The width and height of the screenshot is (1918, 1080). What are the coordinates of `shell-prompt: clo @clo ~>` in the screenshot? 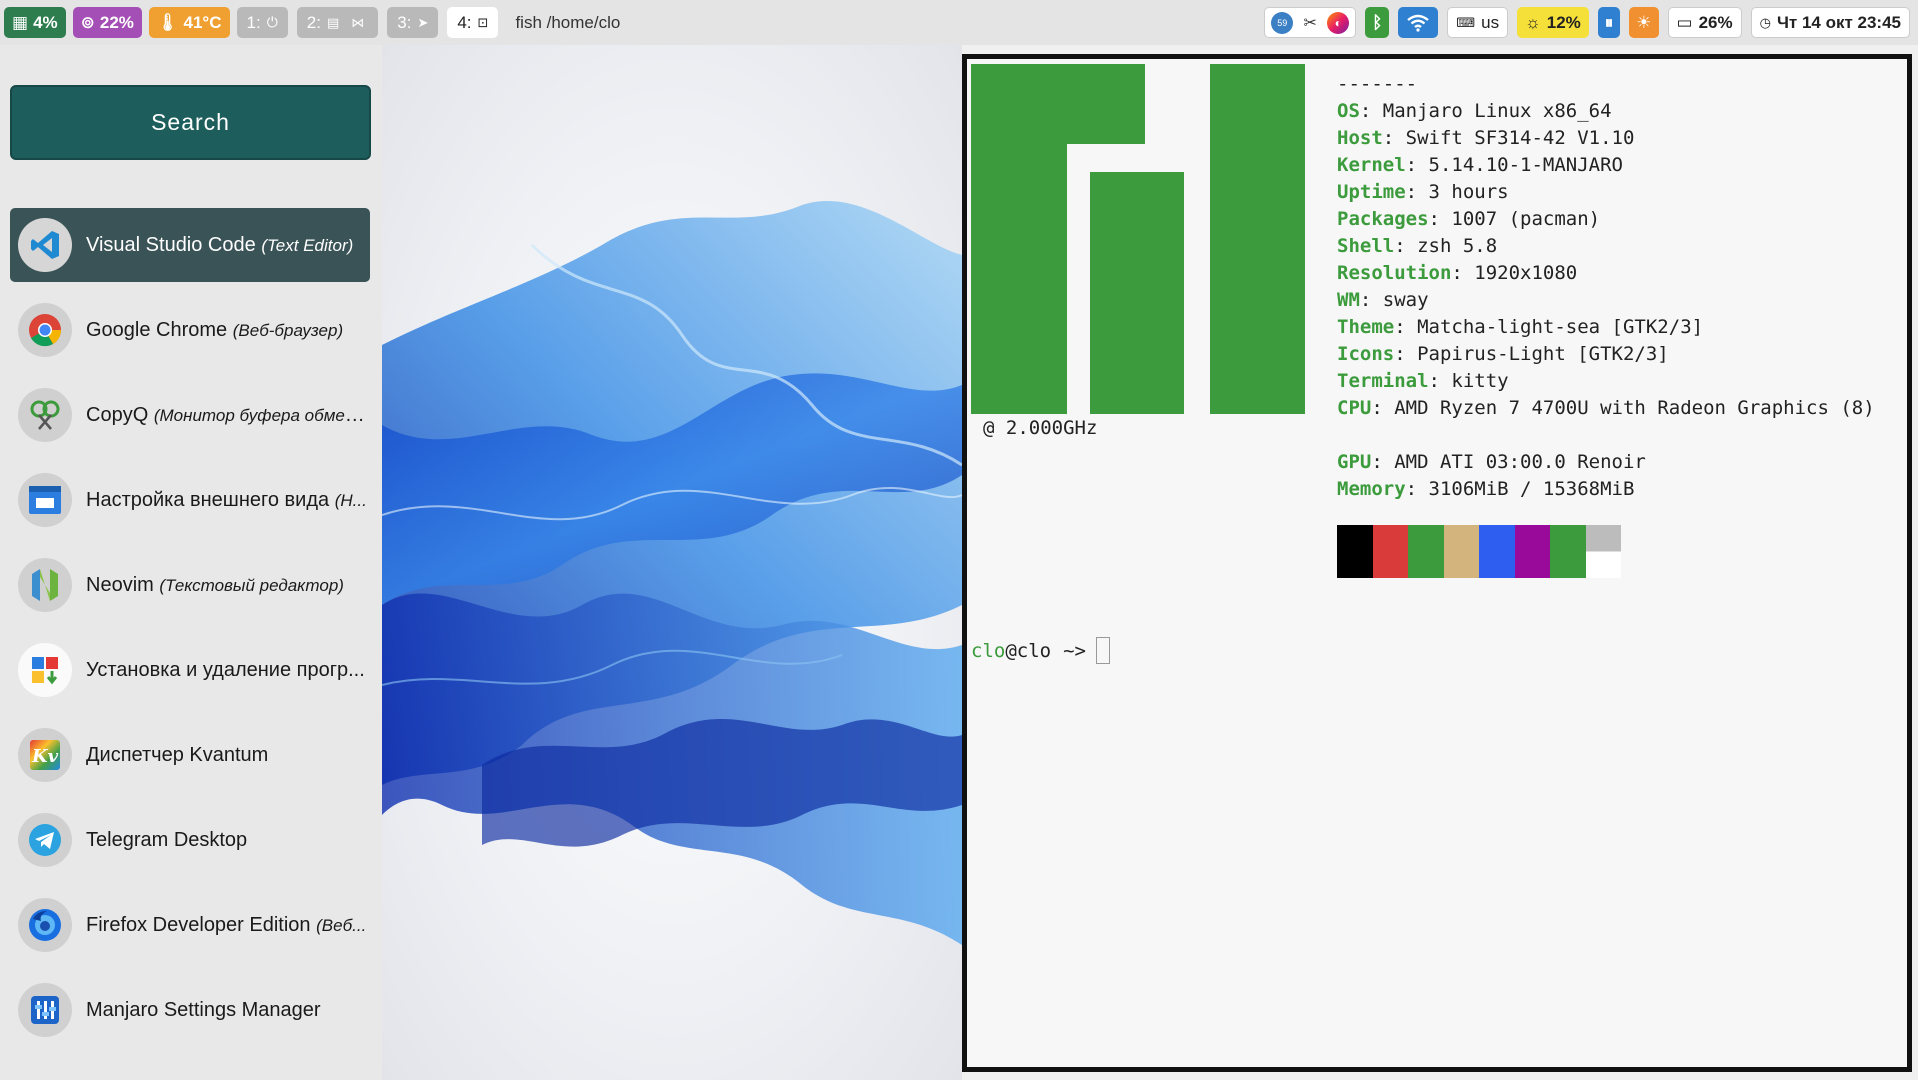 It's located at (1040, 650).